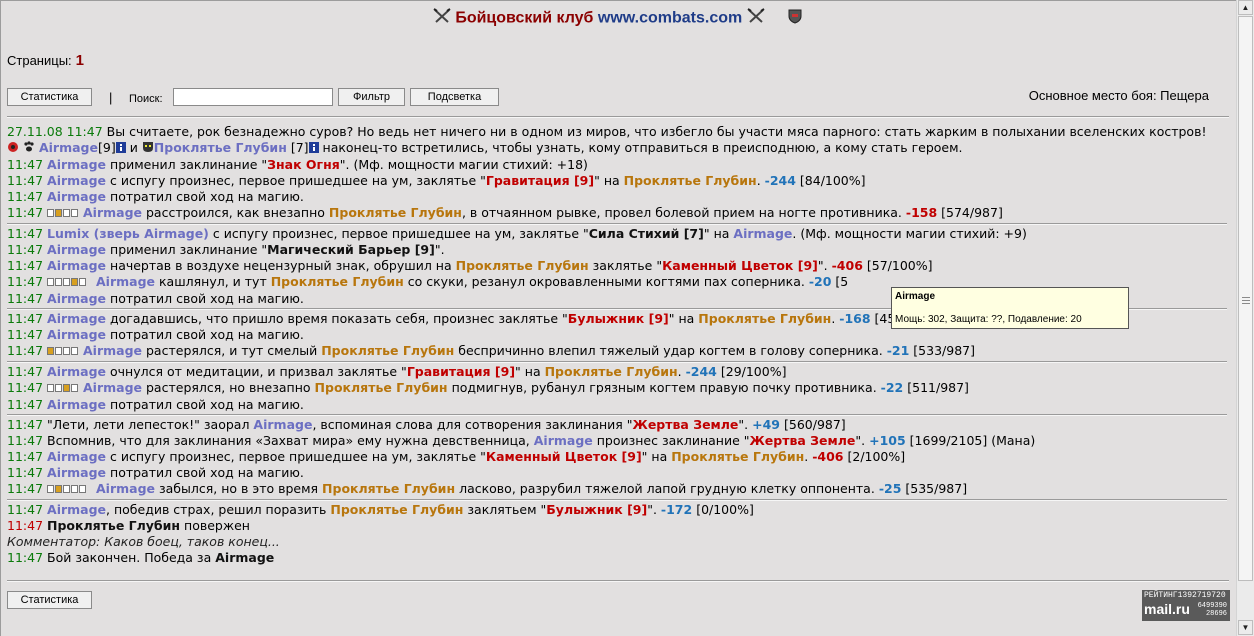 The height and width of the screenshot is (636, 1254). I want to click on site-link: www.combats.com, so click(670, 18).